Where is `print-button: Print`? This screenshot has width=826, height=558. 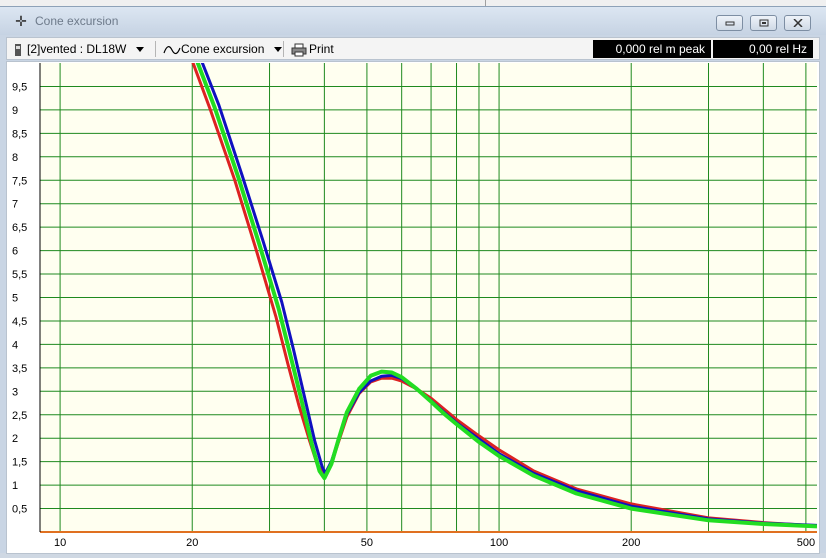 print-button: Print is located at coordinates (312, 49).